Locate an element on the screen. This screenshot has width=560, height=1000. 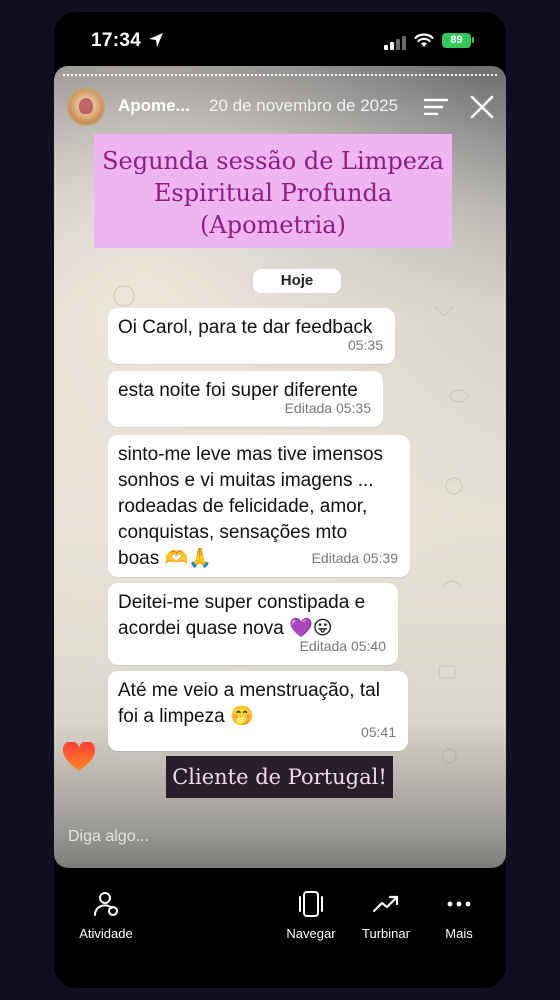
chat-message-time: Editada 05:35 is located at coordinates (327, 408).